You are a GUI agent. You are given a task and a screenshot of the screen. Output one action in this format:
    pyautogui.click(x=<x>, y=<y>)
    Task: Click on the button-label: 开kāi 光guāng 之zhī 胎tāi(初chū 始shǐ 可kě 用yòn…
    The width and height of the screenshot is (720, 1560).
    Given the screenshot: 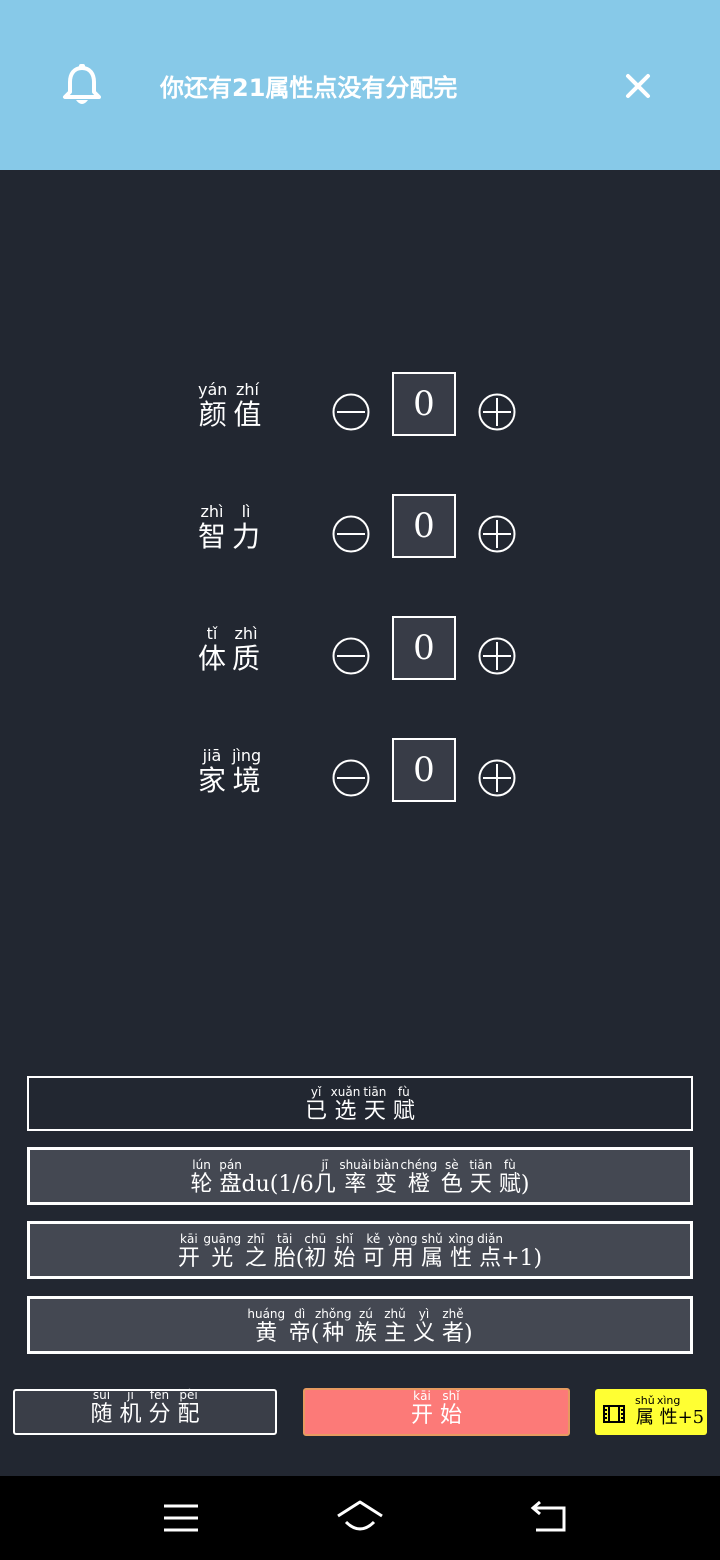 What is the action you would take?
    pyautogui.click(x=360, y=1251)
    